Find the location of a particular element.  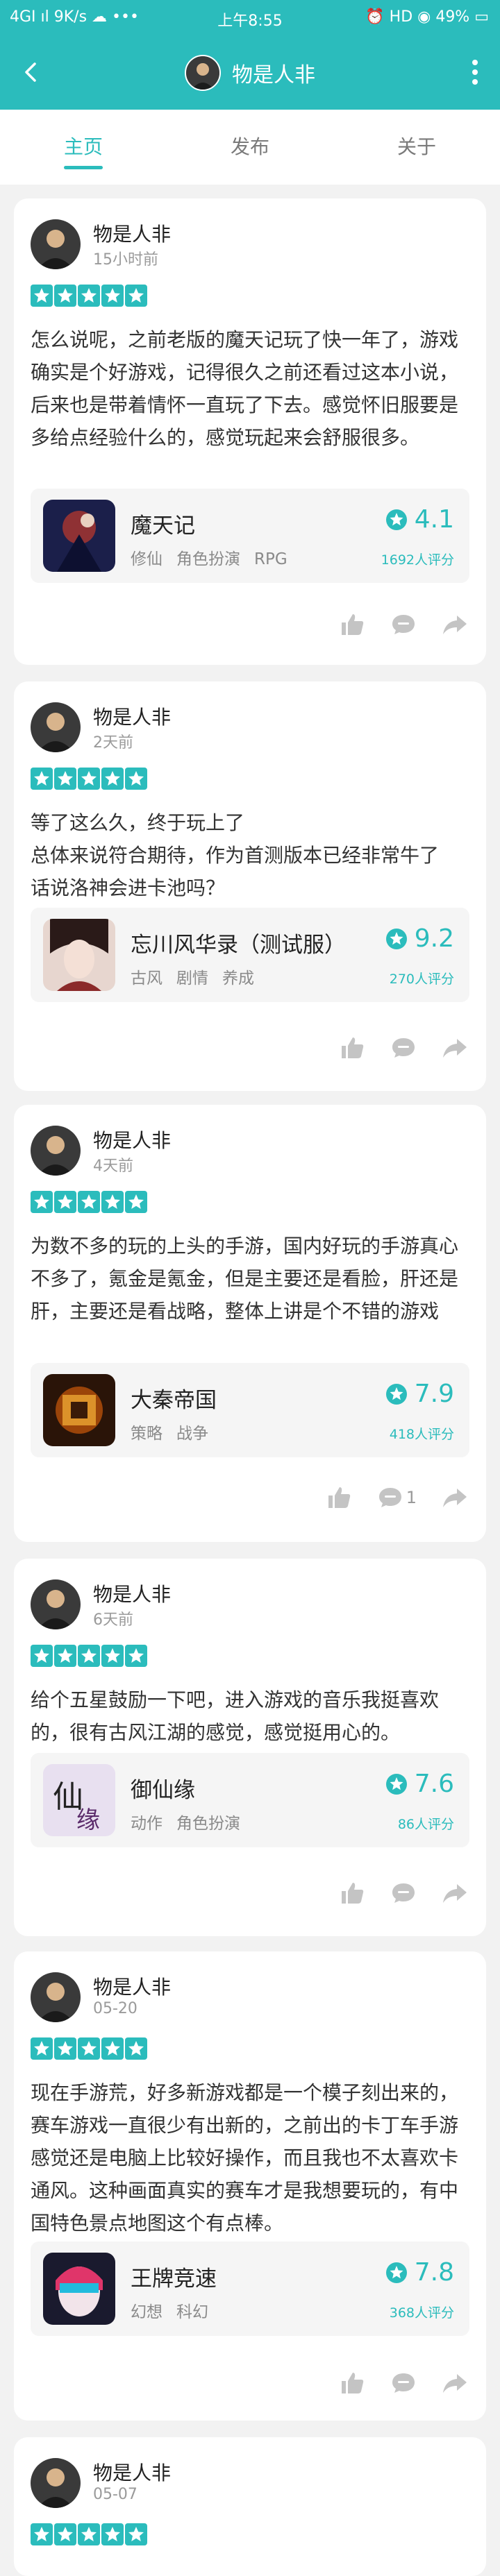

tab-about: 关于 is located at coordinates (416, 147).